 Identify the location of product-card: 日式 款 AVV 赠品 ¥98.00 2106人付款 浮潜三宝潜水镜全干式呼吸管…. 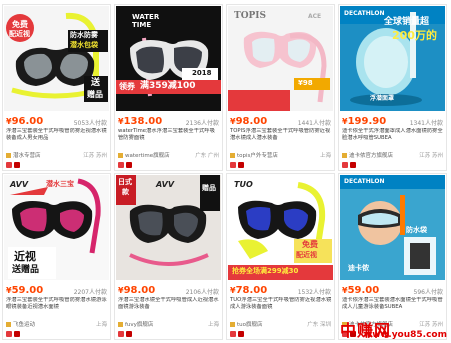
(168, 256).